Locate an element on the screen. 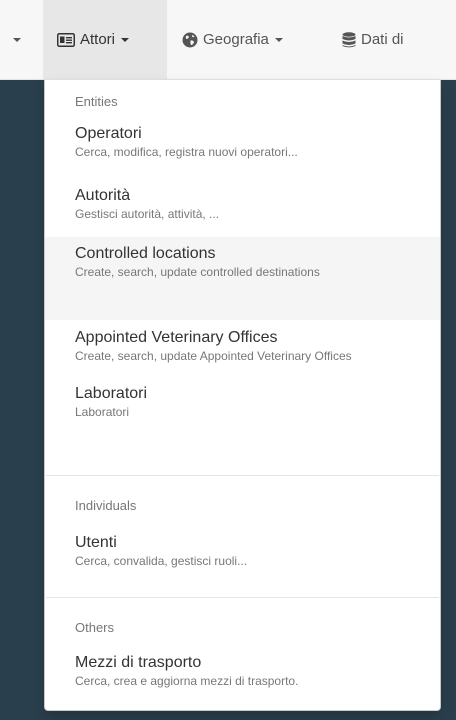 This screenshot has width=456, height=720. nav-geografia-dropdown: Geografia is located at coordinates (232, 39).